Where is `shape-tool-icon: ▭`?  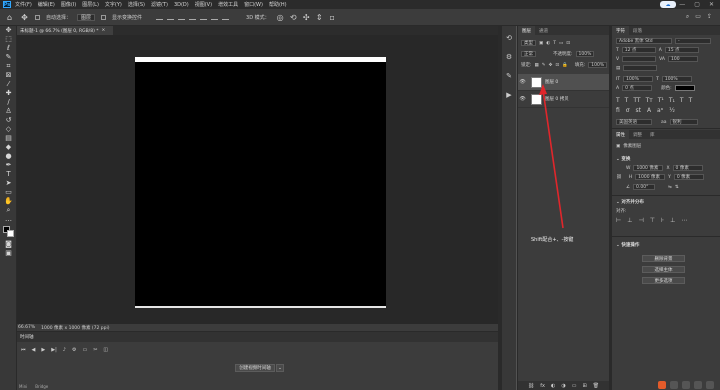
shape-tool-icon: ▭ is located at coordinates (8, 192).